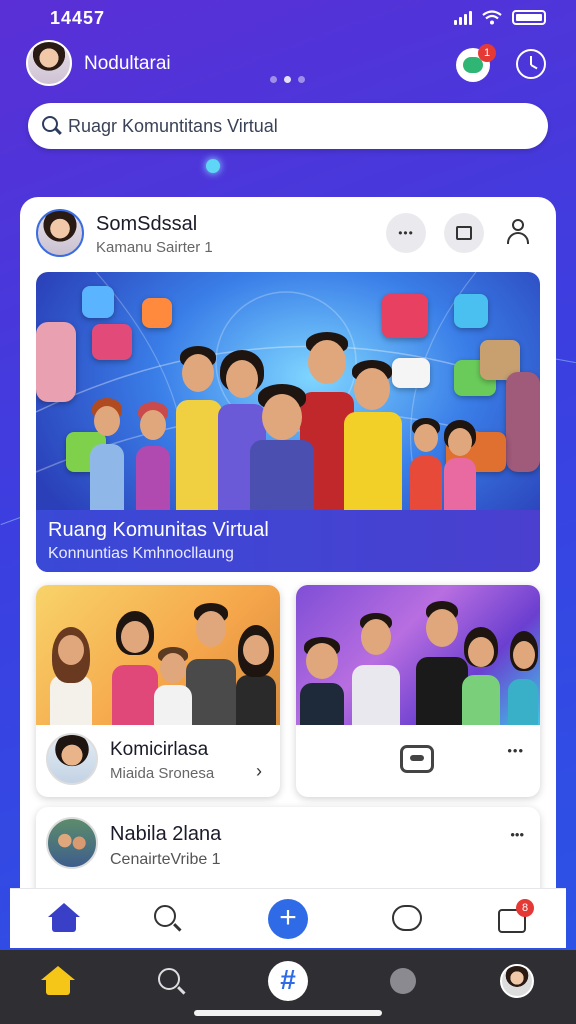 The width and height of the screenshot is (576, 1024). What do you see at coordinates (288, 1013) in the screenshot?
I see `home-indicator` at bounding box center [288, 1013].